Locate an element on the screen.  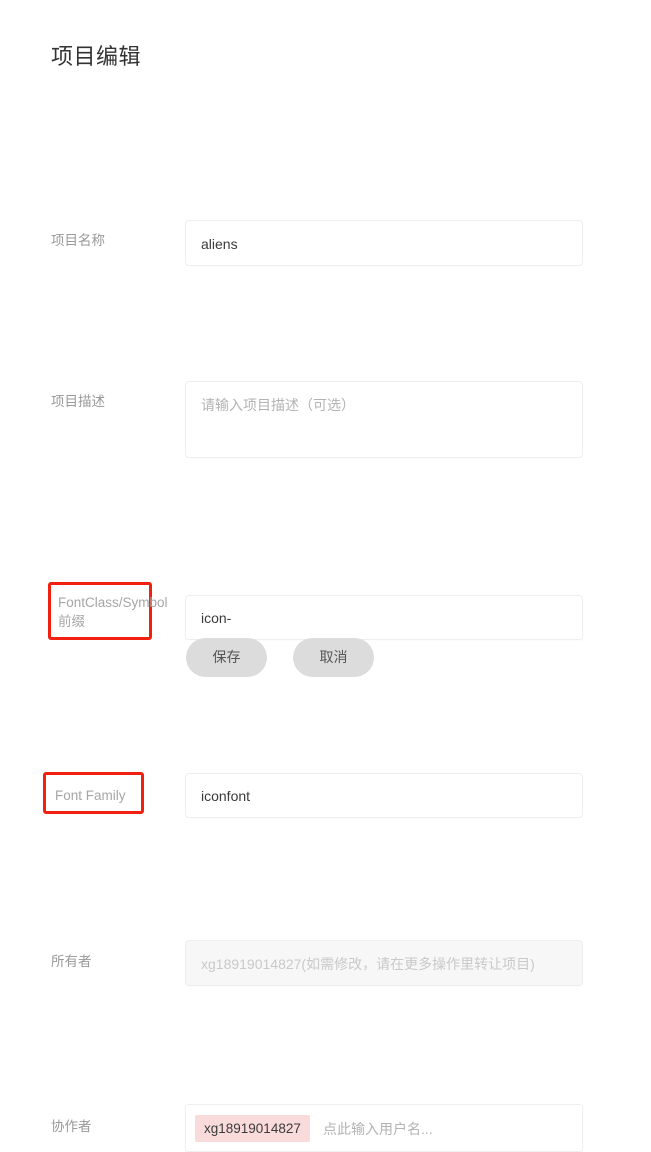
label-owner: 所有者 is located at coordinates (71, 961).